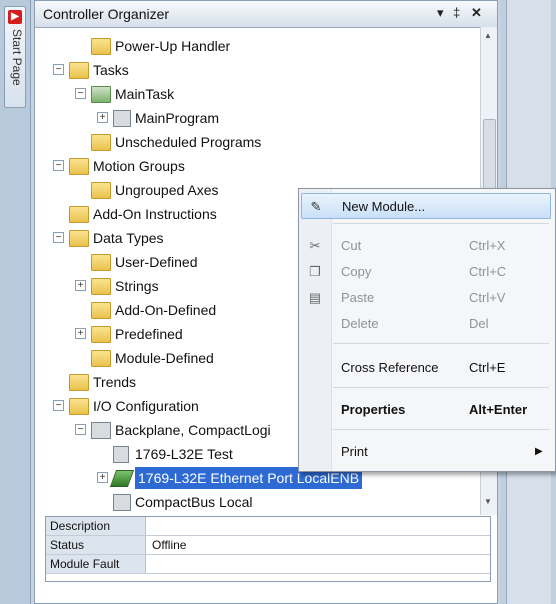 The image size is (556, 604). I want to click on tree-label: Motion Groups, so click(139, 166).